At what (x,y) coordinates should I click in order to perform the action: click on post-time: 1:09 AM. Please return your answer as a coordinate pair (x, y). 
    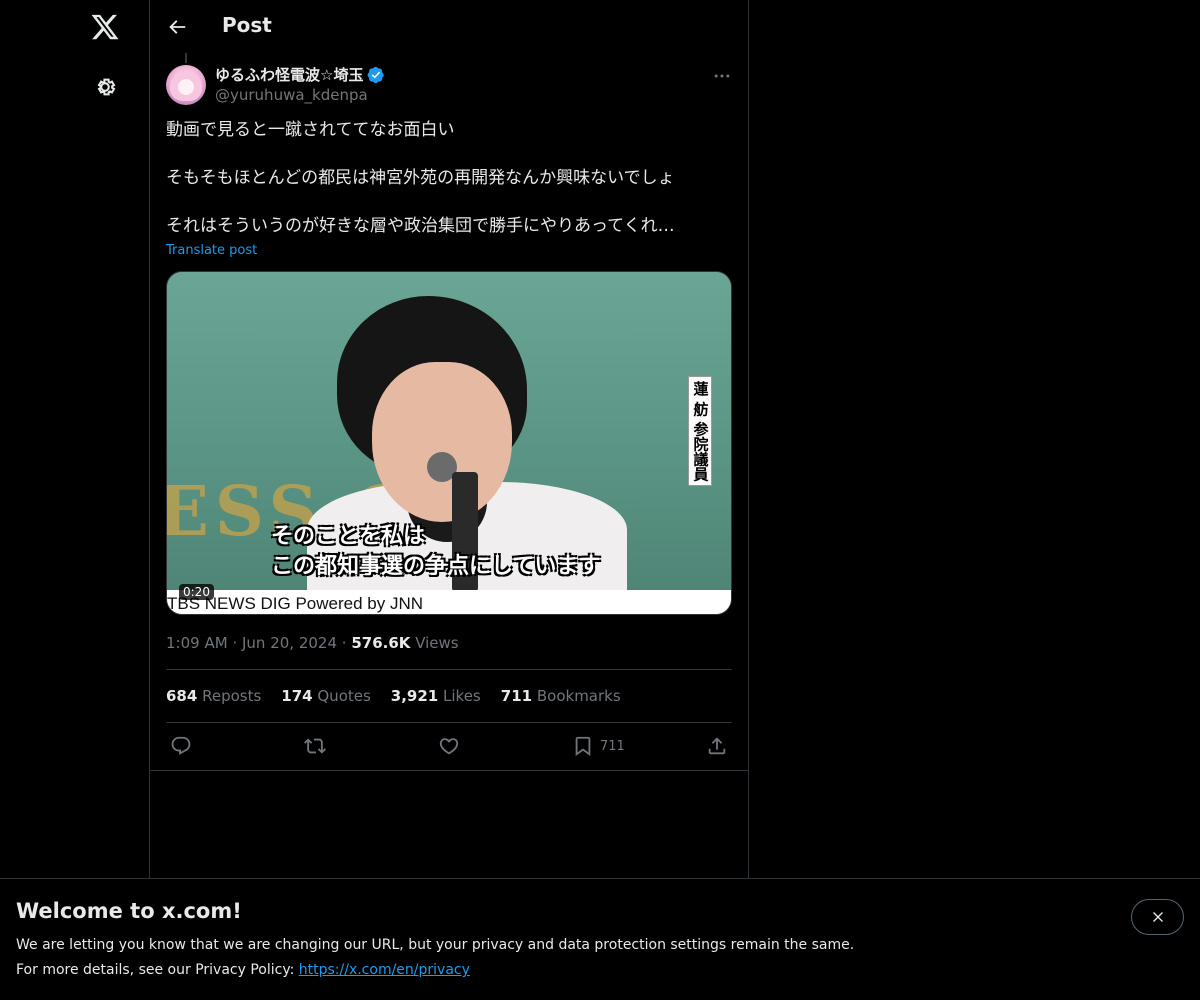
    Looking at the image, I should click on (197, 643).